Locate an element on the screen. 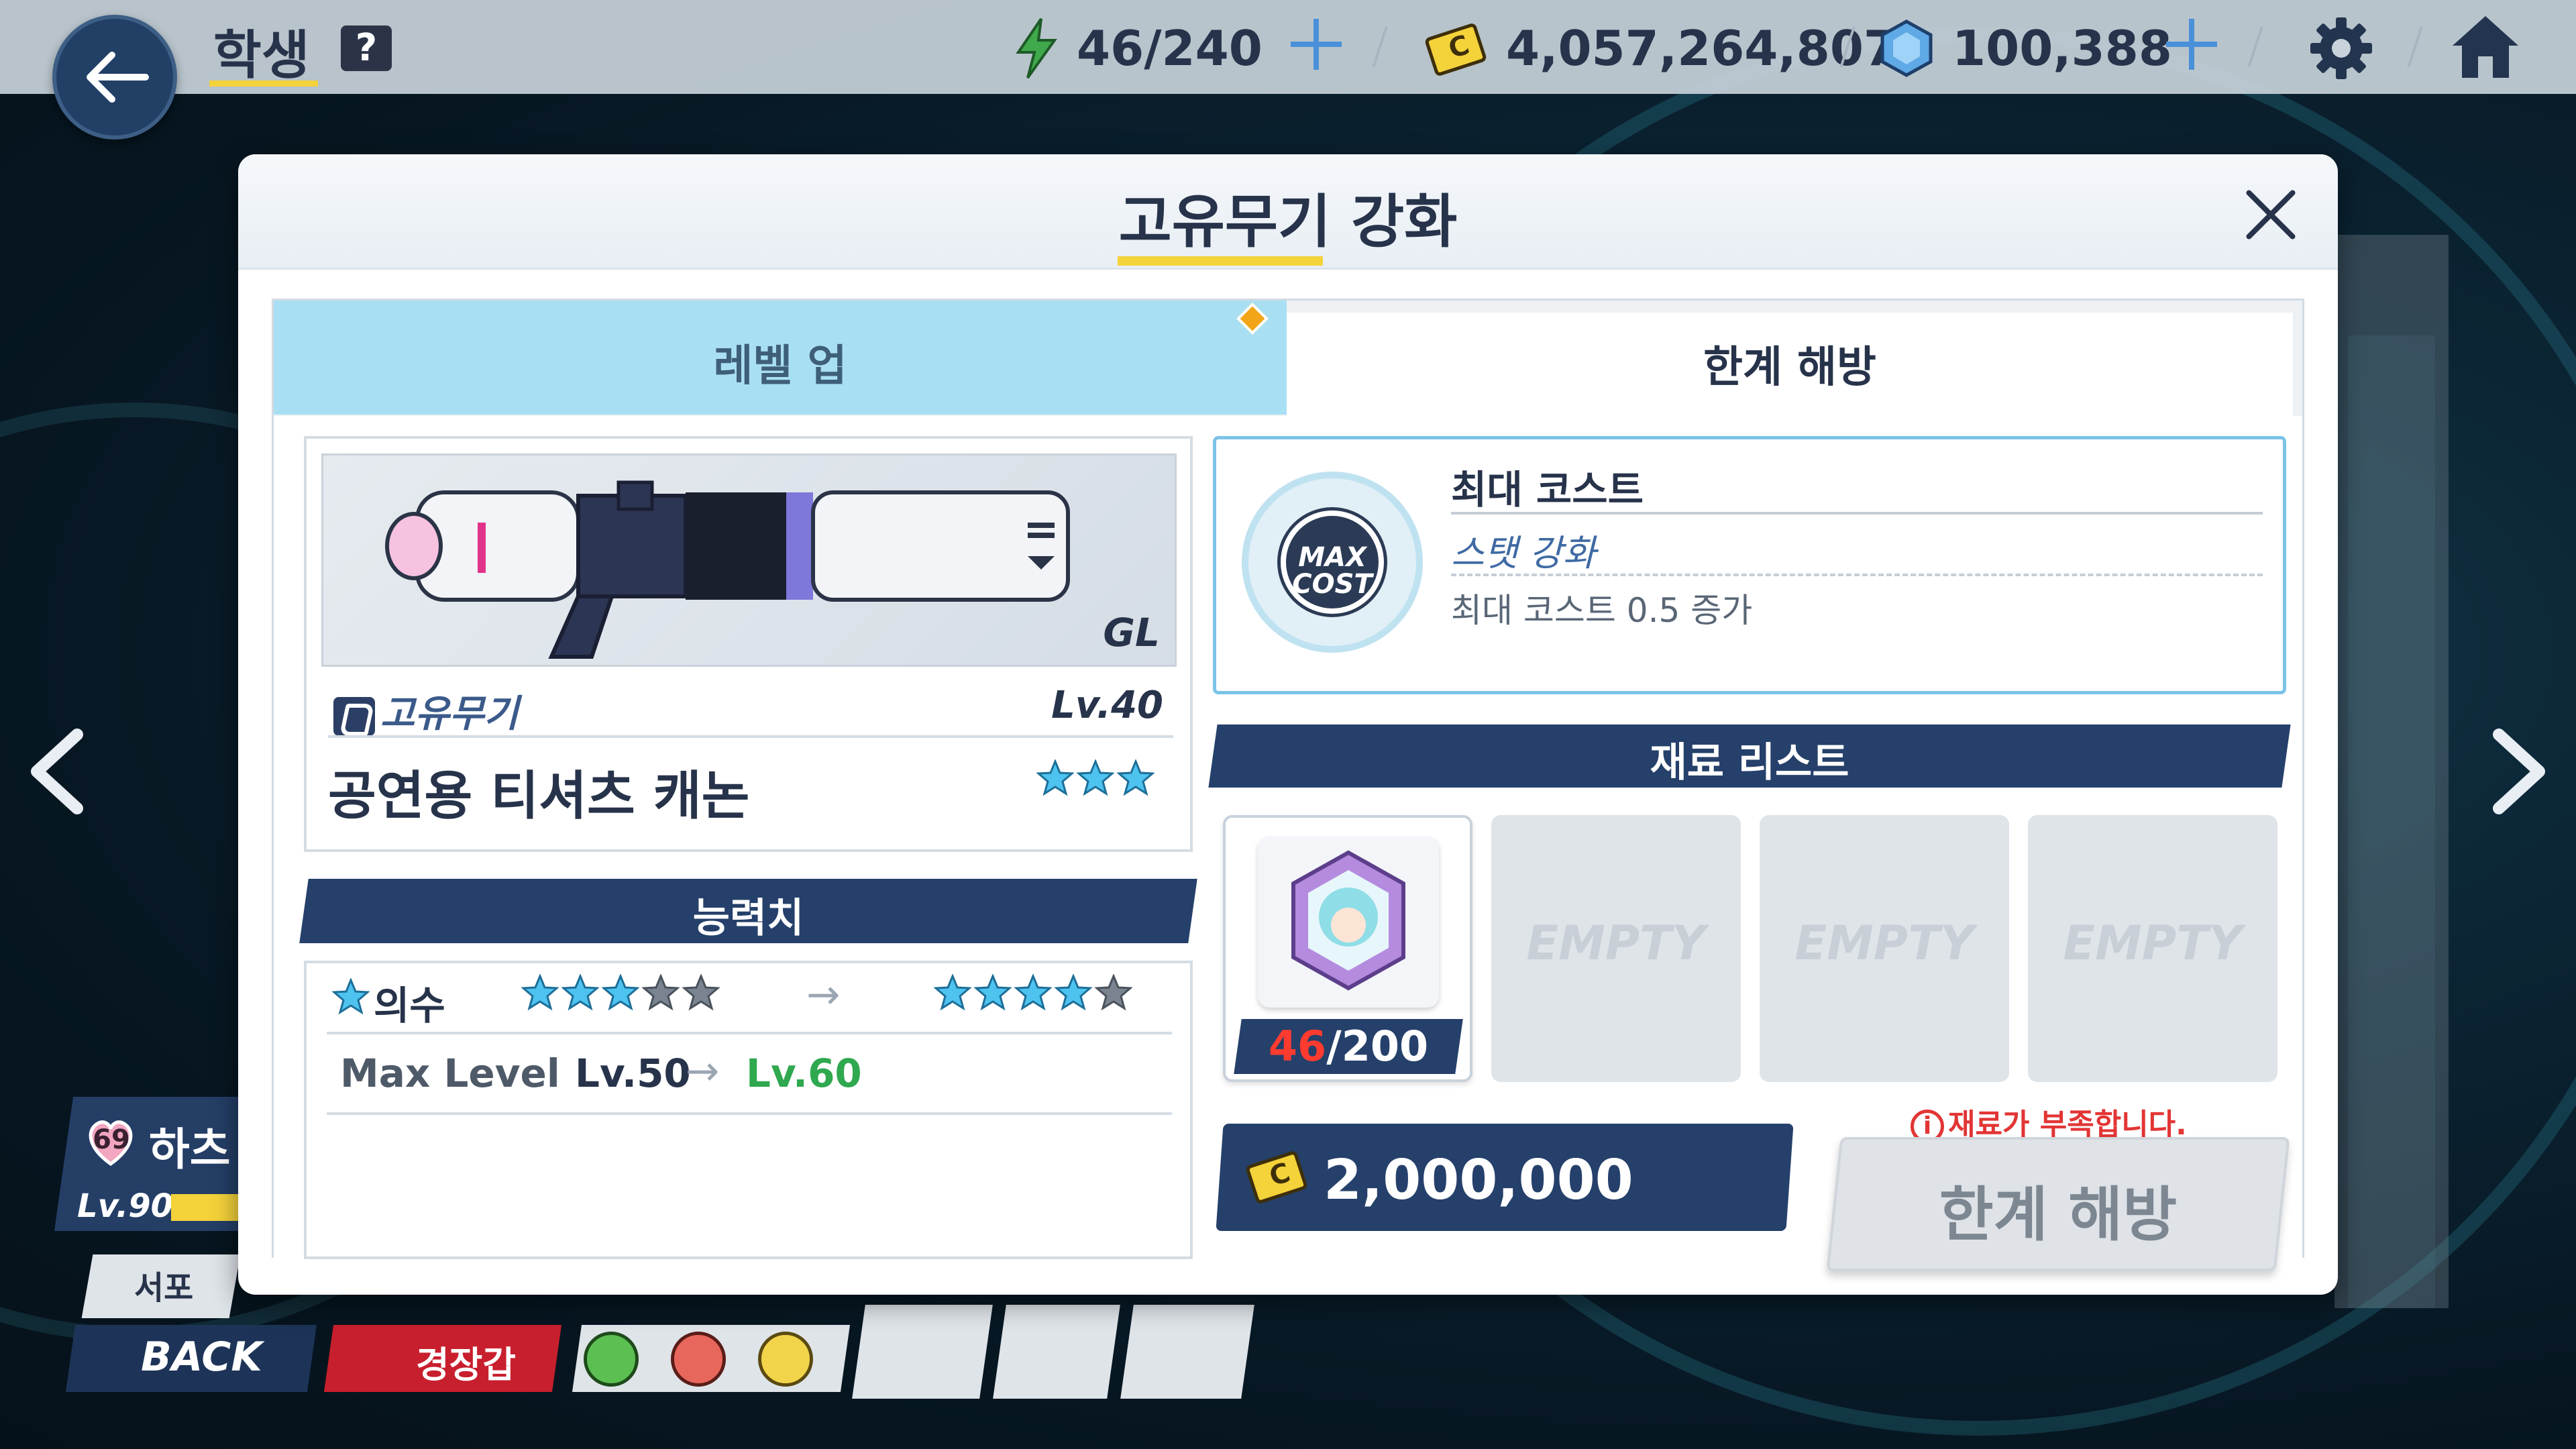 This screenshot has width=2576, height=1449. material-item-frame is located at coordinates (1348, 922).